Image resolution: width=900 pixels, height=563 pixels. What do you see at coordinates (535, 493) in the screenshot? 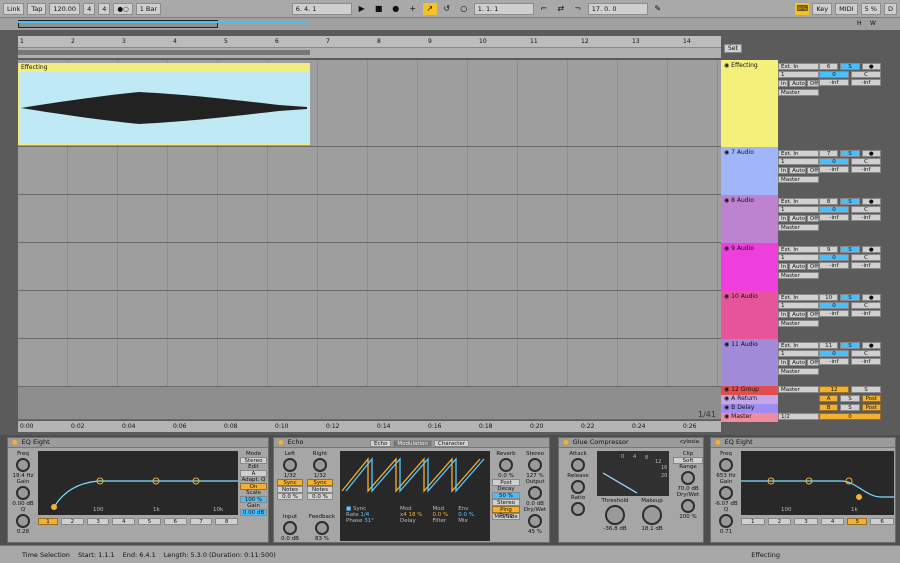
I see `echo-output-knob` at bounding box center [535, 493].